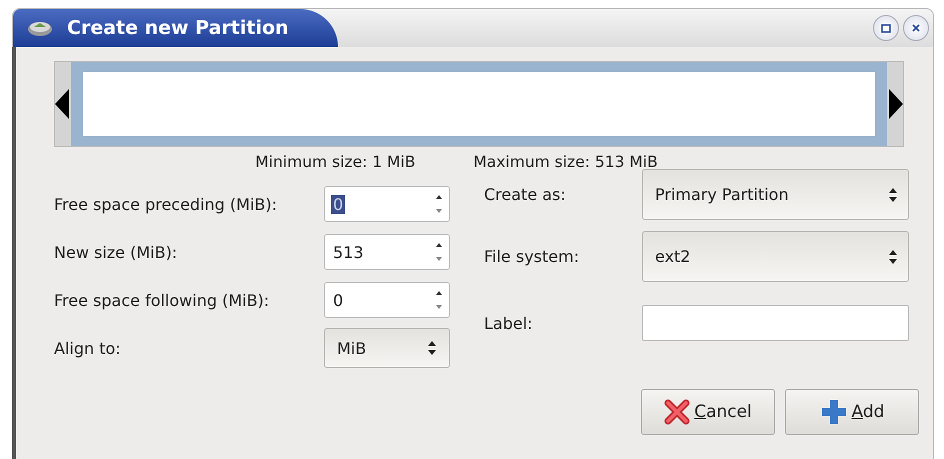 This screenshot has width=944, height=459. I want to click on field-label: File system:, so click(532, 256).